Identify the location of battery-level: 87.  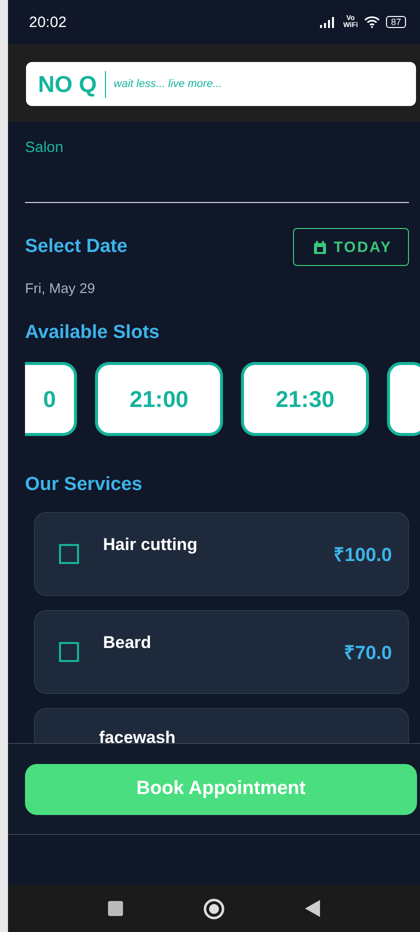
(396, 22).